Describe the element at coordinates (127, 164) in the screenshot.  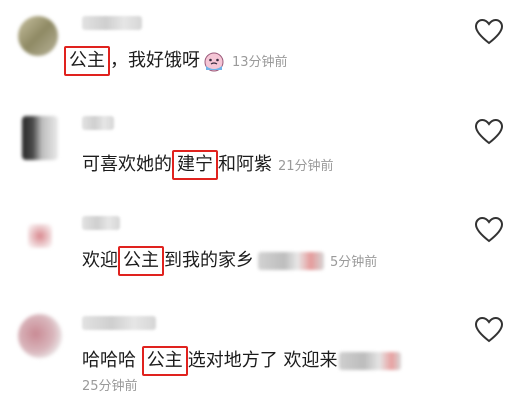
I see `comment-text-before: 可喜欢她的` at that location.